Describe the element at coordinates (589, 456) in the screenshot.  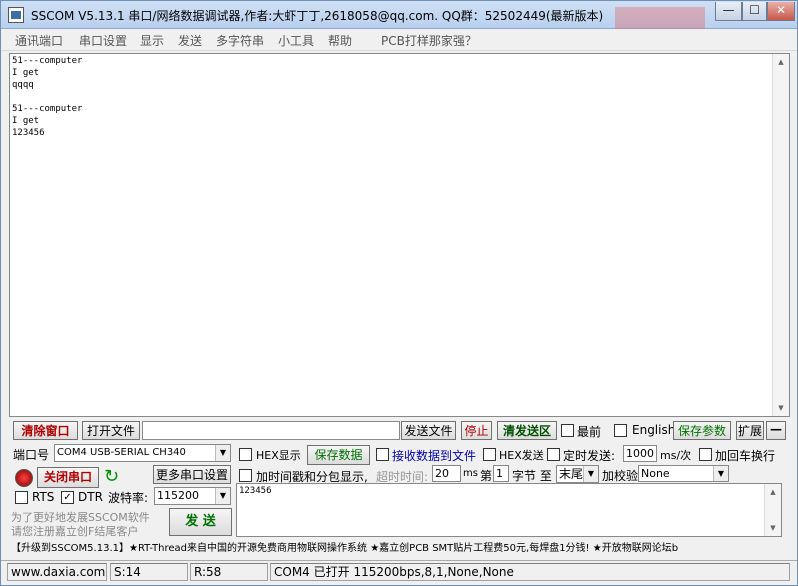
I see `timed-send-label: 定时发送:` at that location.